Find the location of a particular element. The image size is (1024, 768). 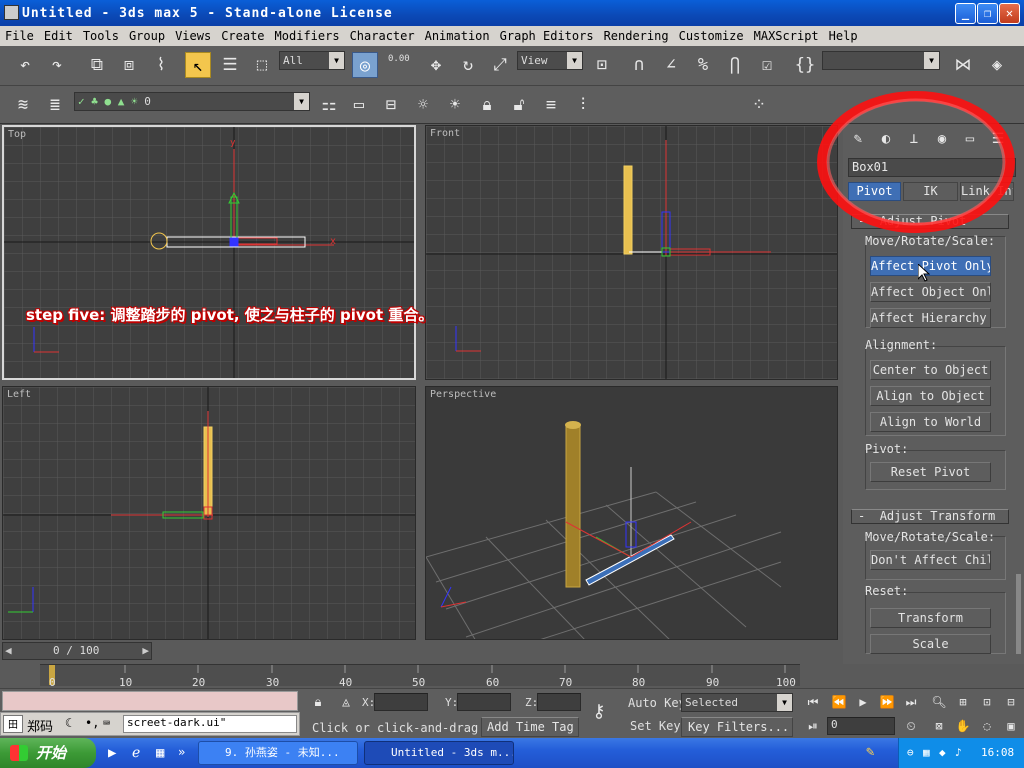

minimize-button: _ is located at coordinates (965, 13).